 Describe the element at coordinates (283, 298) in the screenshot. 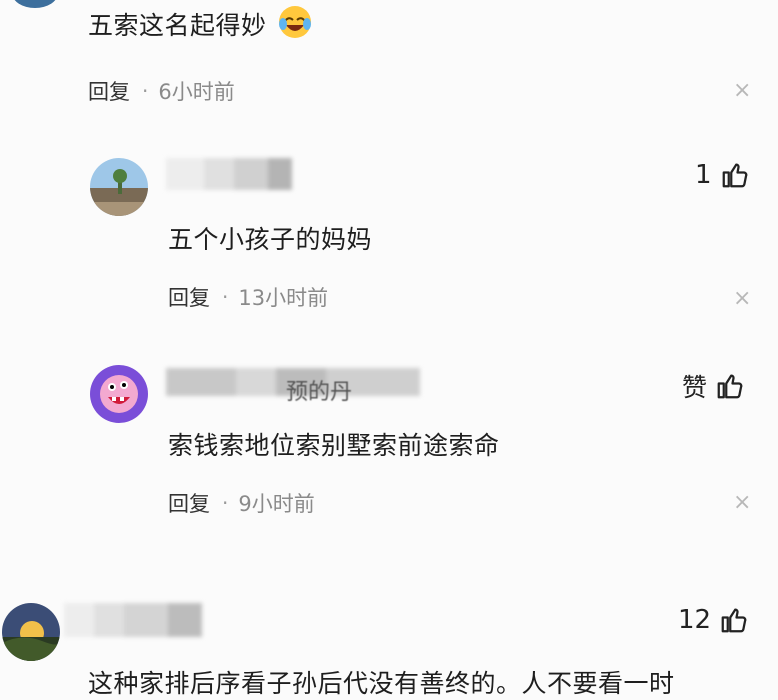

I see `timestamp: 13小时前` at that location.